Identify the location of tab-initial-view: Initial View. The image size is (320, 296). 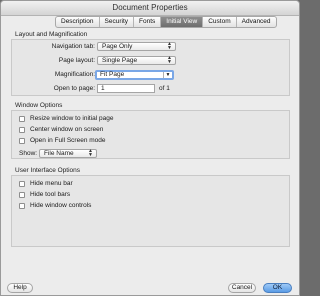
(182, 22).